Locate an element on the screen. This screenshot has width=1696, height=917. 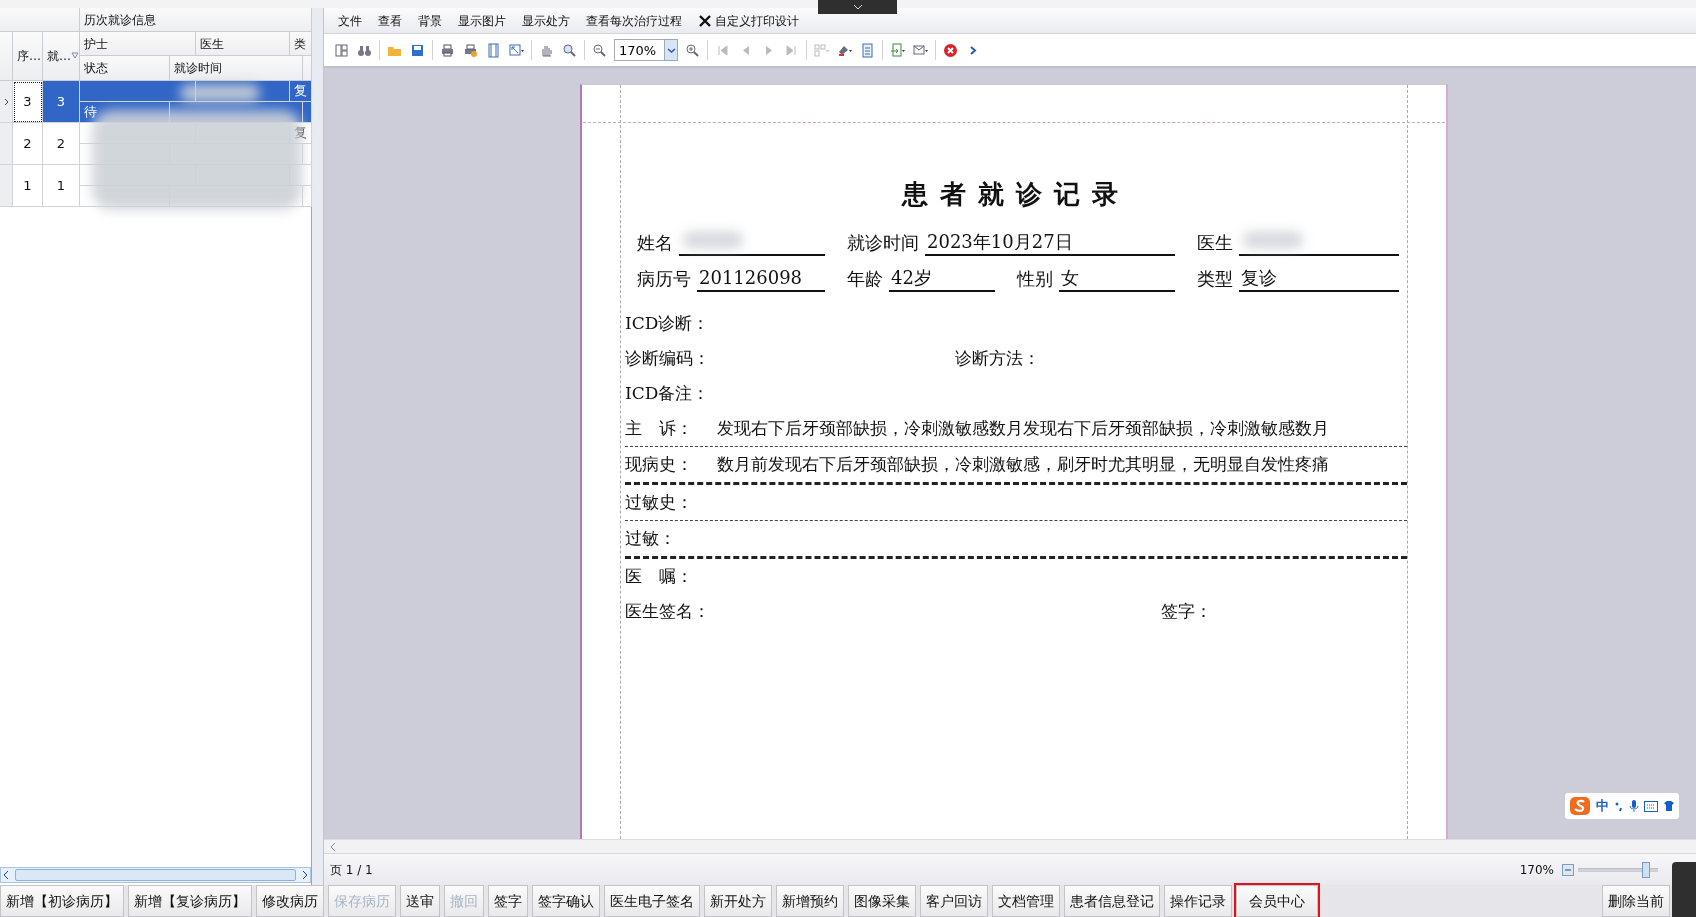
toolbar-button: 送审 is located at coordinates (420, 901).